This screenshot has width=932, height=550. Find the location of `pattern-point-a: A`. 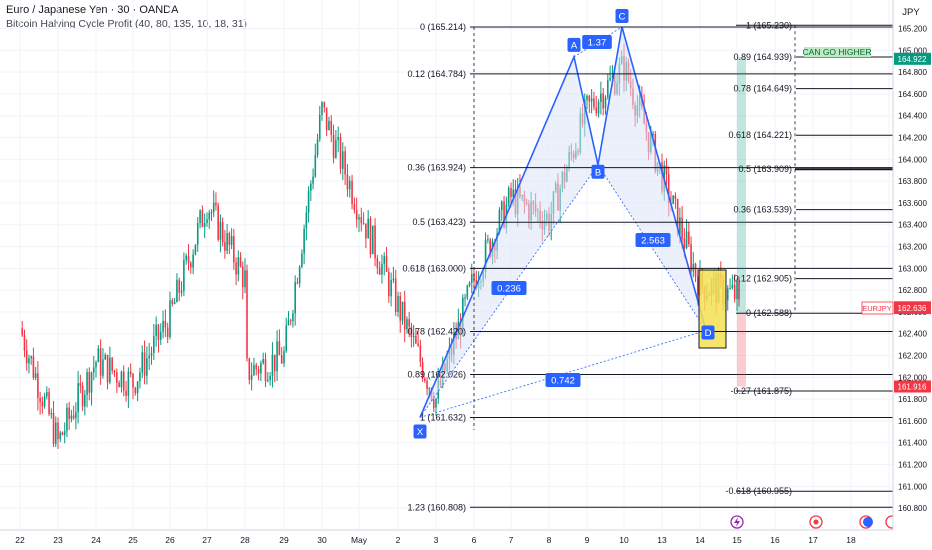

pattern-point-a: A is located at coordinates (574, 44).